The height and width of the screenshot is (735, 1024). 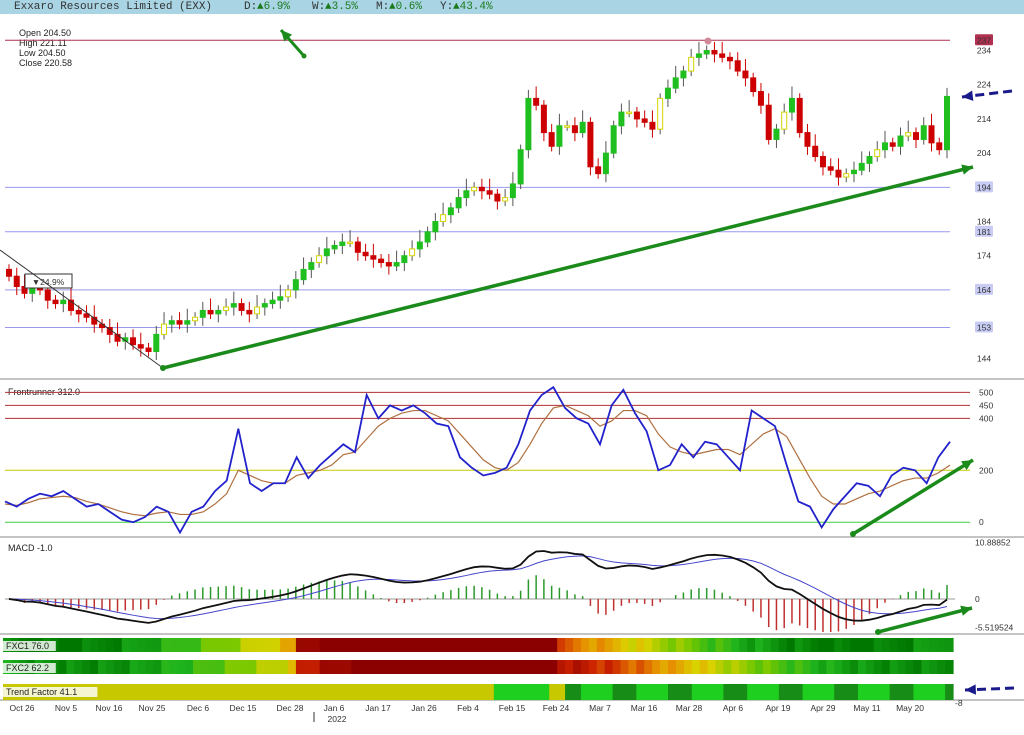 What do you see at coordinates (986, 405) in the screenshot?
I see `oscillator-tick: 450` at bounding box center [986, 405].